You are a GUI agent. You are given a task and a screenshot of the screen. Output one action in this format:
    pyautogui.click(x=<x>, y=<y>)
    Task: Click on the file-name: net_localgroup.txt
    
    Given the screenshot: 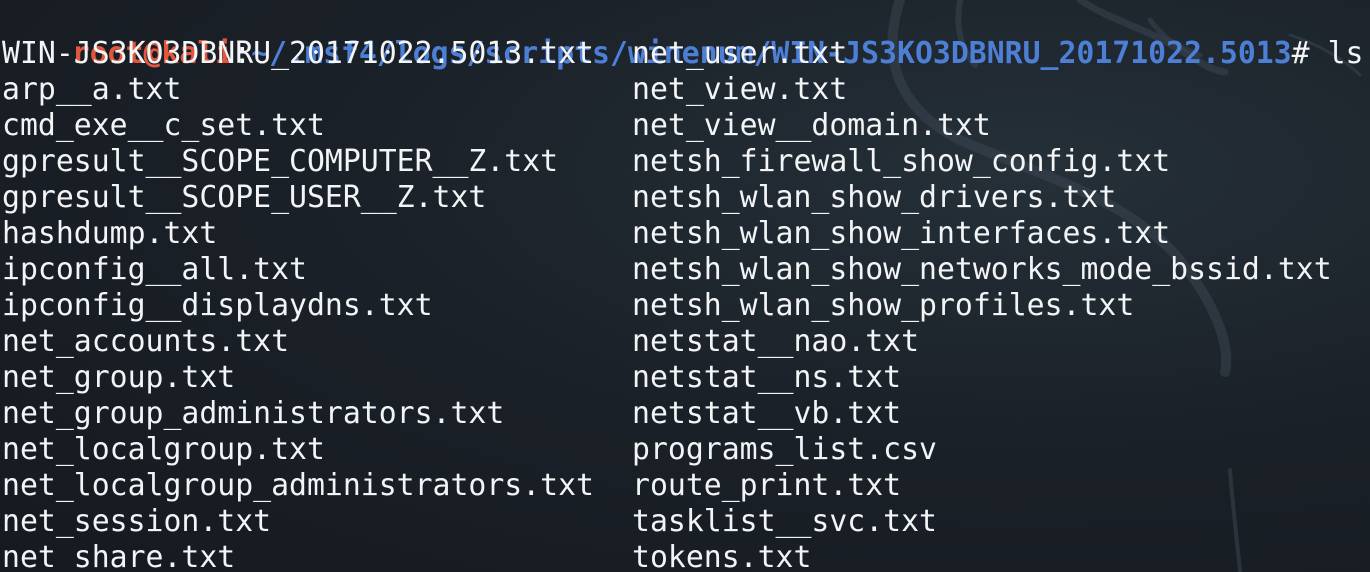 What is the action you would take?
    pyautogui.click(x=163, y=449)
    